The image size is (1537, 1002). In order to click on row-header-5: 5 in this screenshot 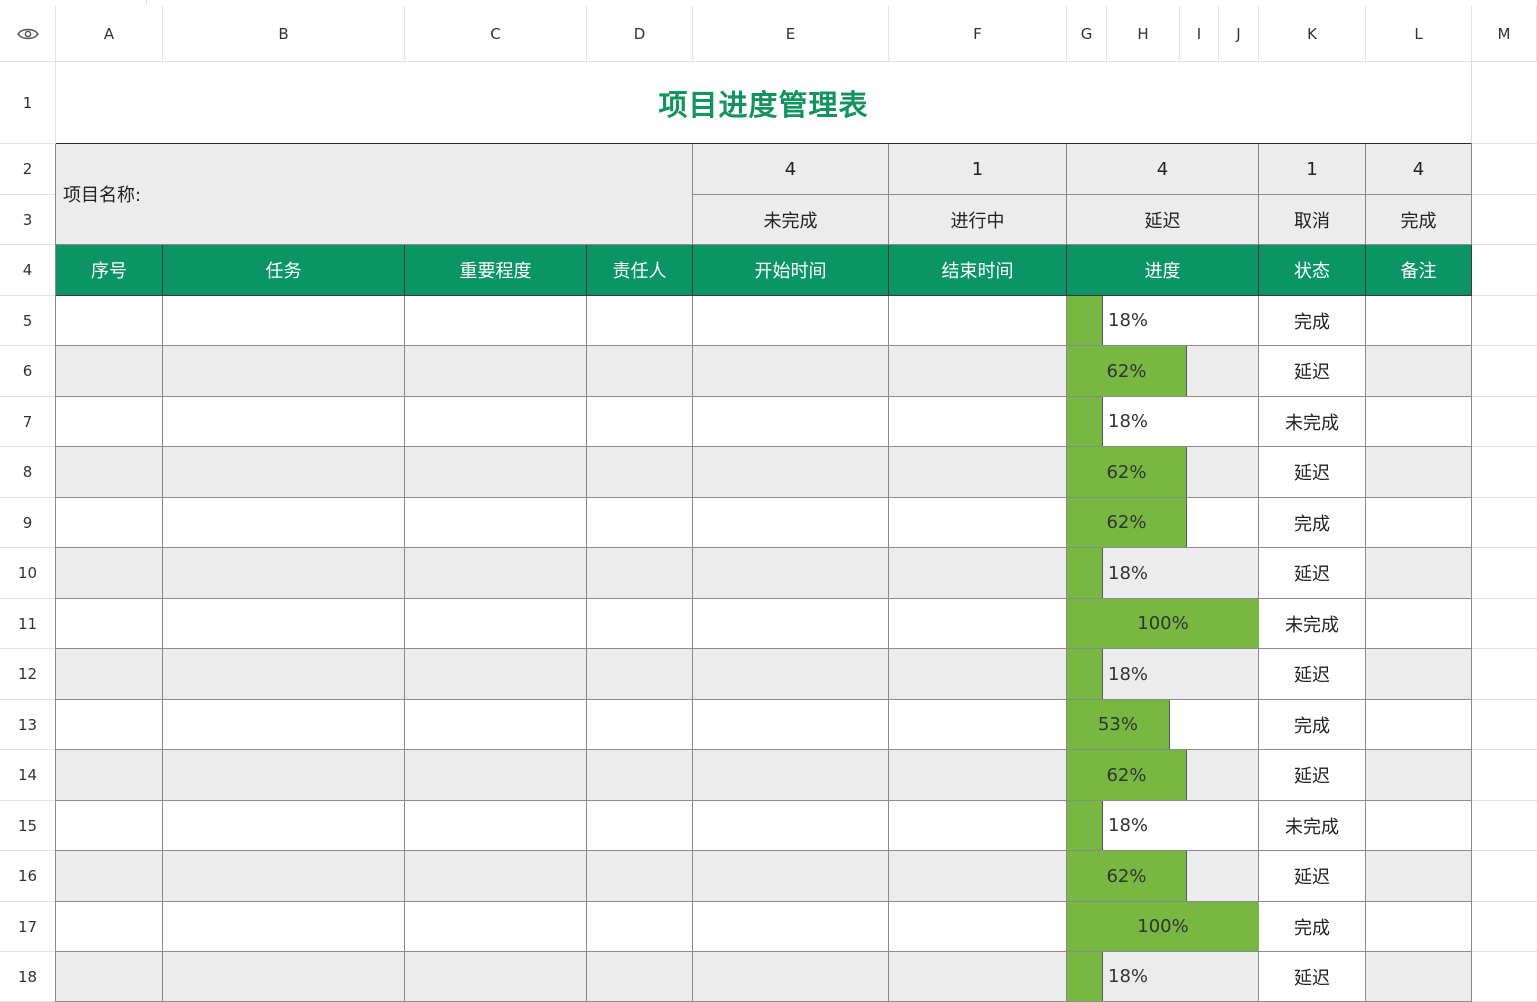, I will do `click(28, 321)`.